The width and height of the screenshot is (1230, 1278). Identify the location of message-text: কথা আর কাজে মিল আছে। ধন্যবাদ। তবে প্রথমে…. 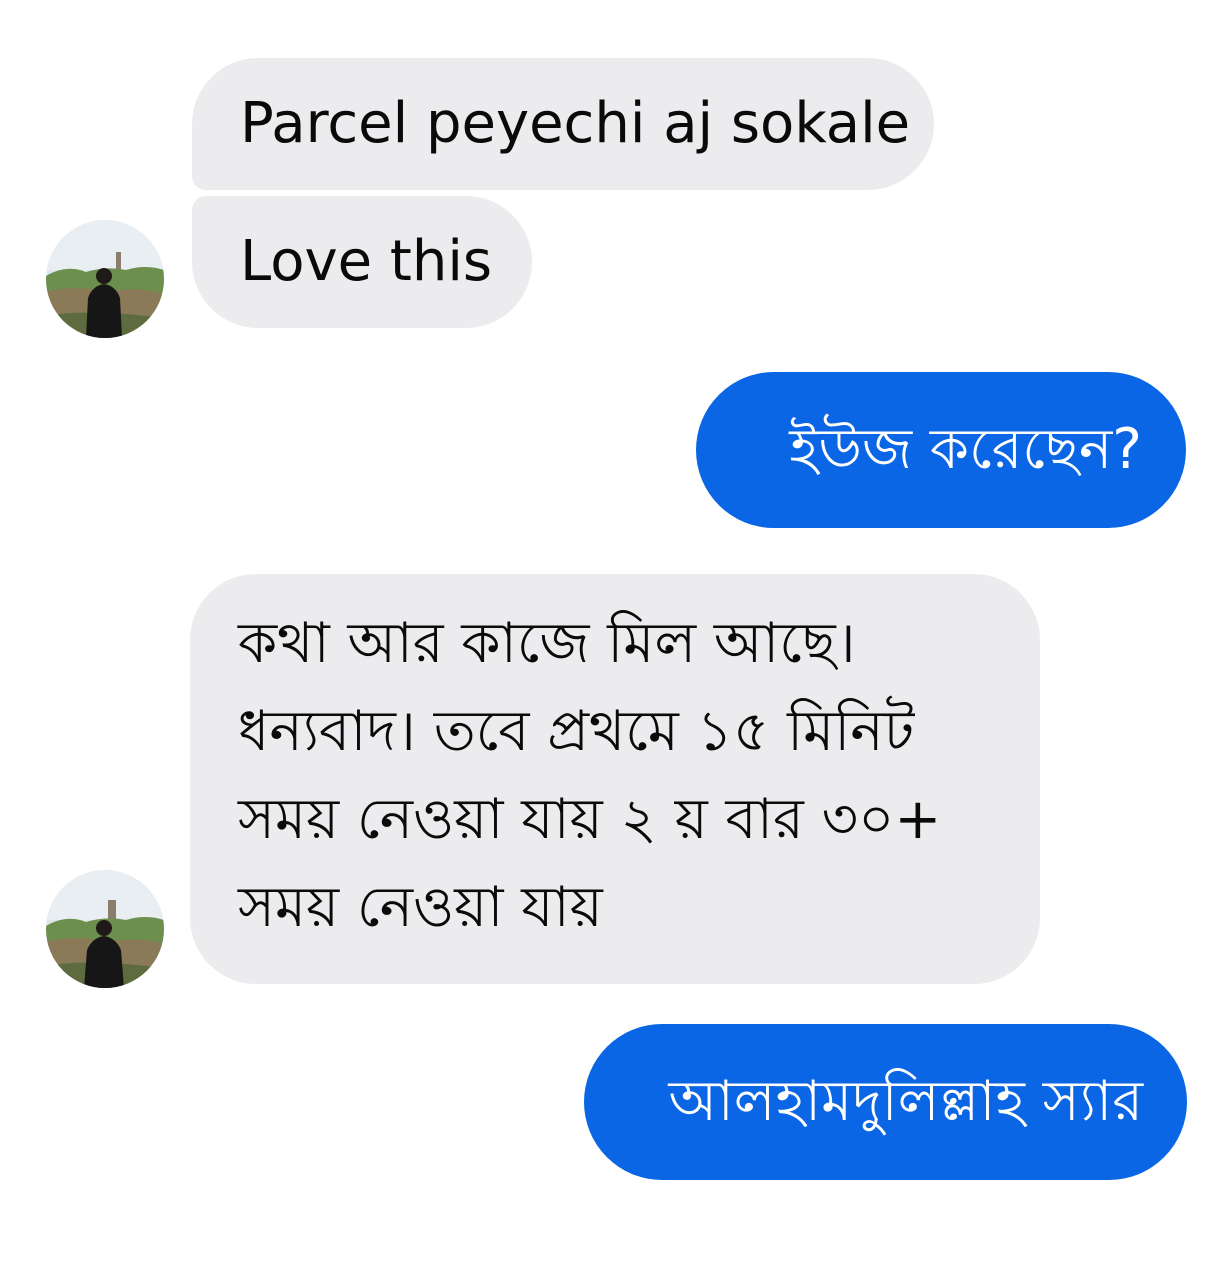
(590, 775).